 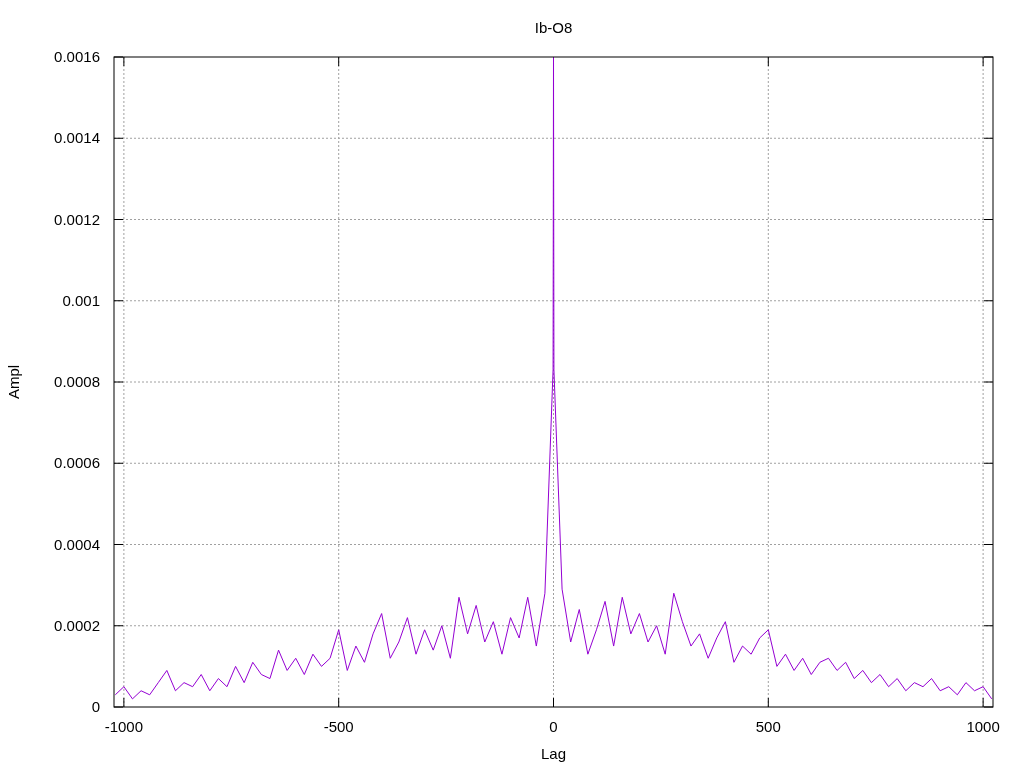 What do you see at coordinates (338, 726) in the screenshot?
I see `x-tick-label: -500` at bounding box center [338, 726].